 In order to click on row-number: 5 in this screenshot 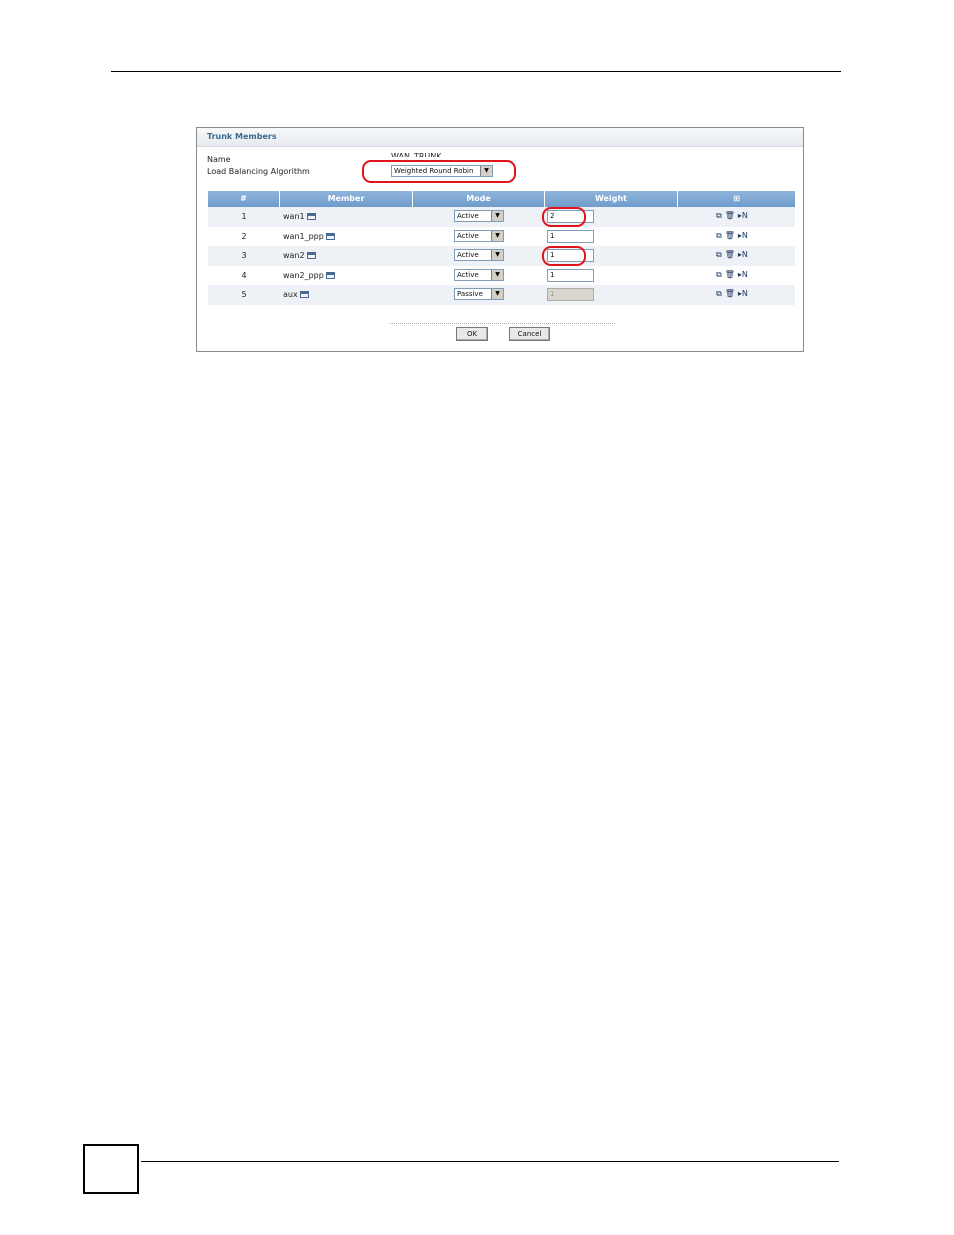, I will do `click(244, 294)`.